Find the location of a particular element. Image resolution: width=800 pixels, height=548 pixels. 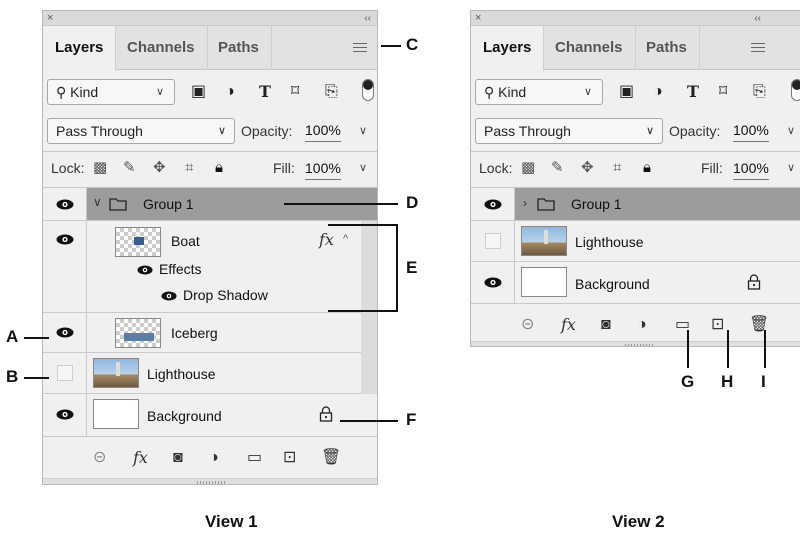

lock-icon is located at coordinates (326, 414).